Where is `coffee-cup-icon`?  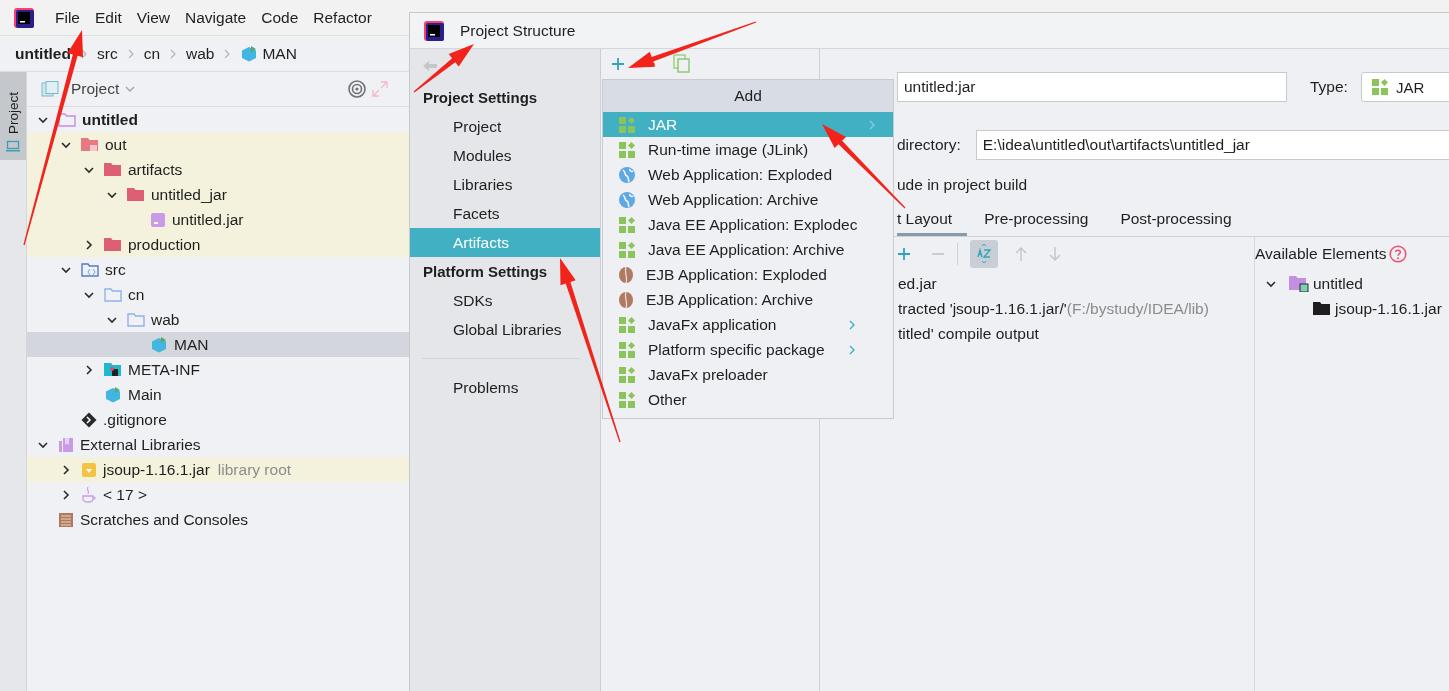
coffee-cup-icon is located at coordinates (89, 494).